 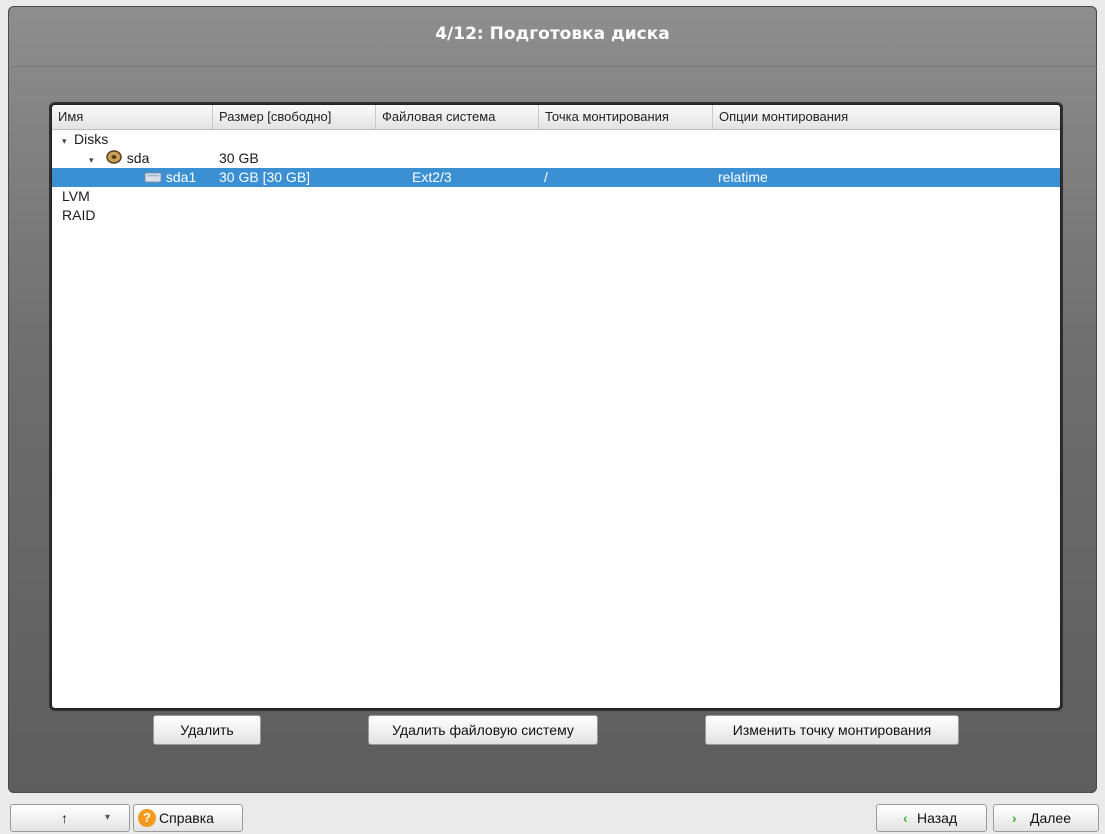 I want to click on delete-button: Удалить, so click(x=207, y=730).